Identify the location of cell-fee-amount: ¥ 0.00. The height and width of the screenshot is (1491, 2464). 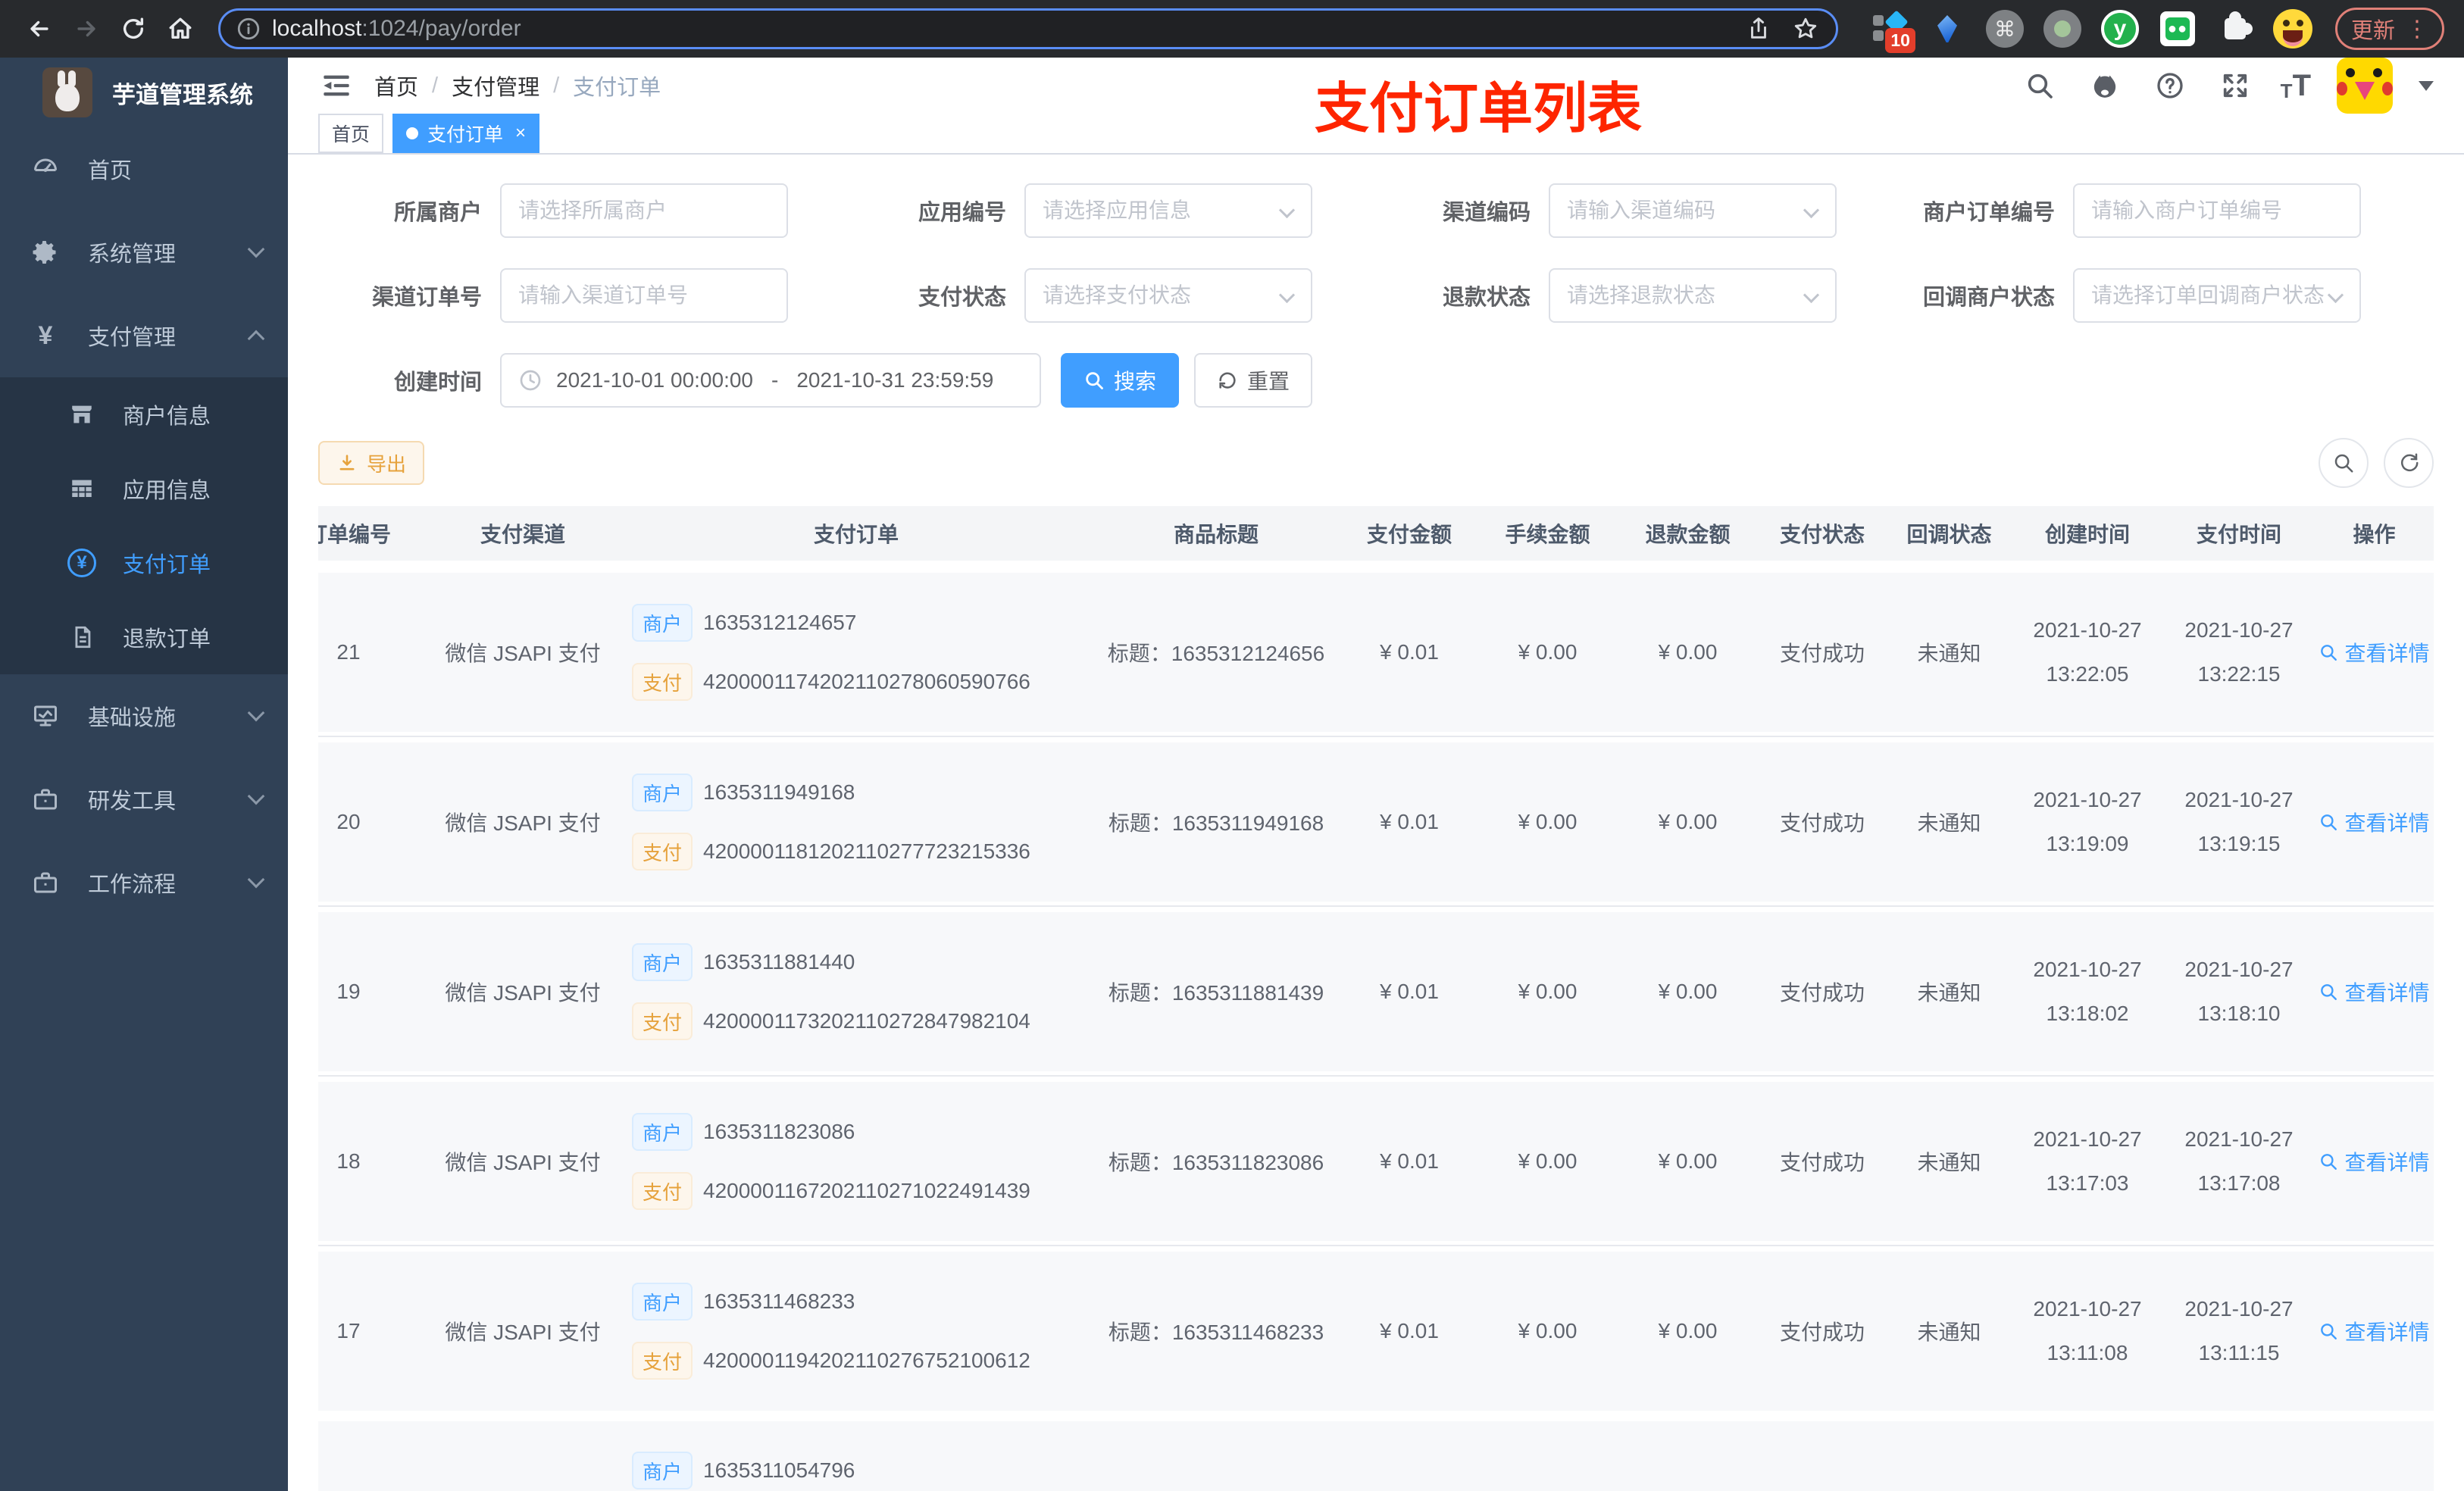
(1548, 821).